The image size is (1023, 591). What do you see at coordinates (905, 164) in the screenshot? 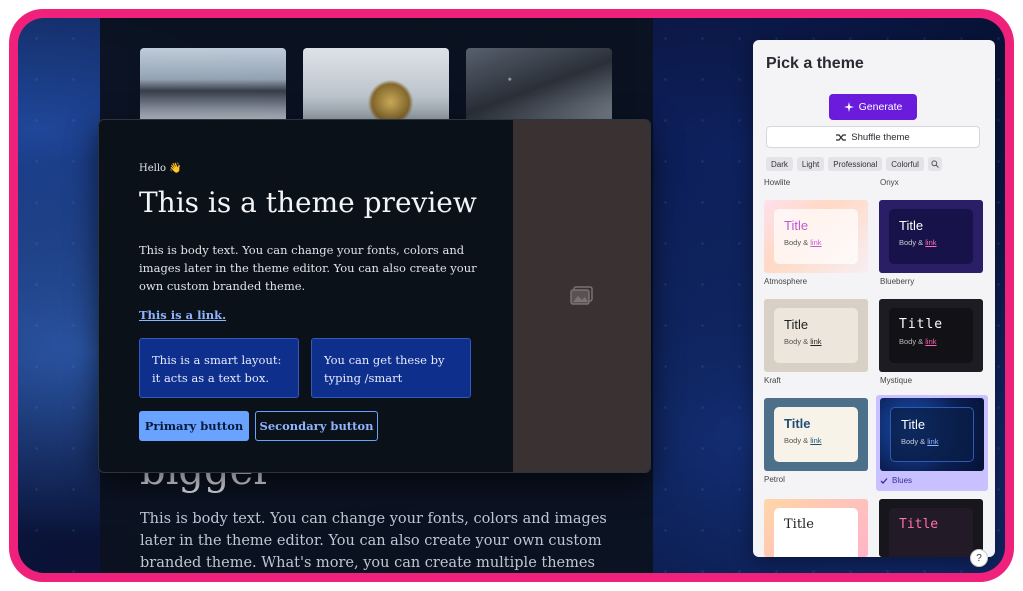
I see `filter-colorful: Colorful` at bounding box center [905, 164].